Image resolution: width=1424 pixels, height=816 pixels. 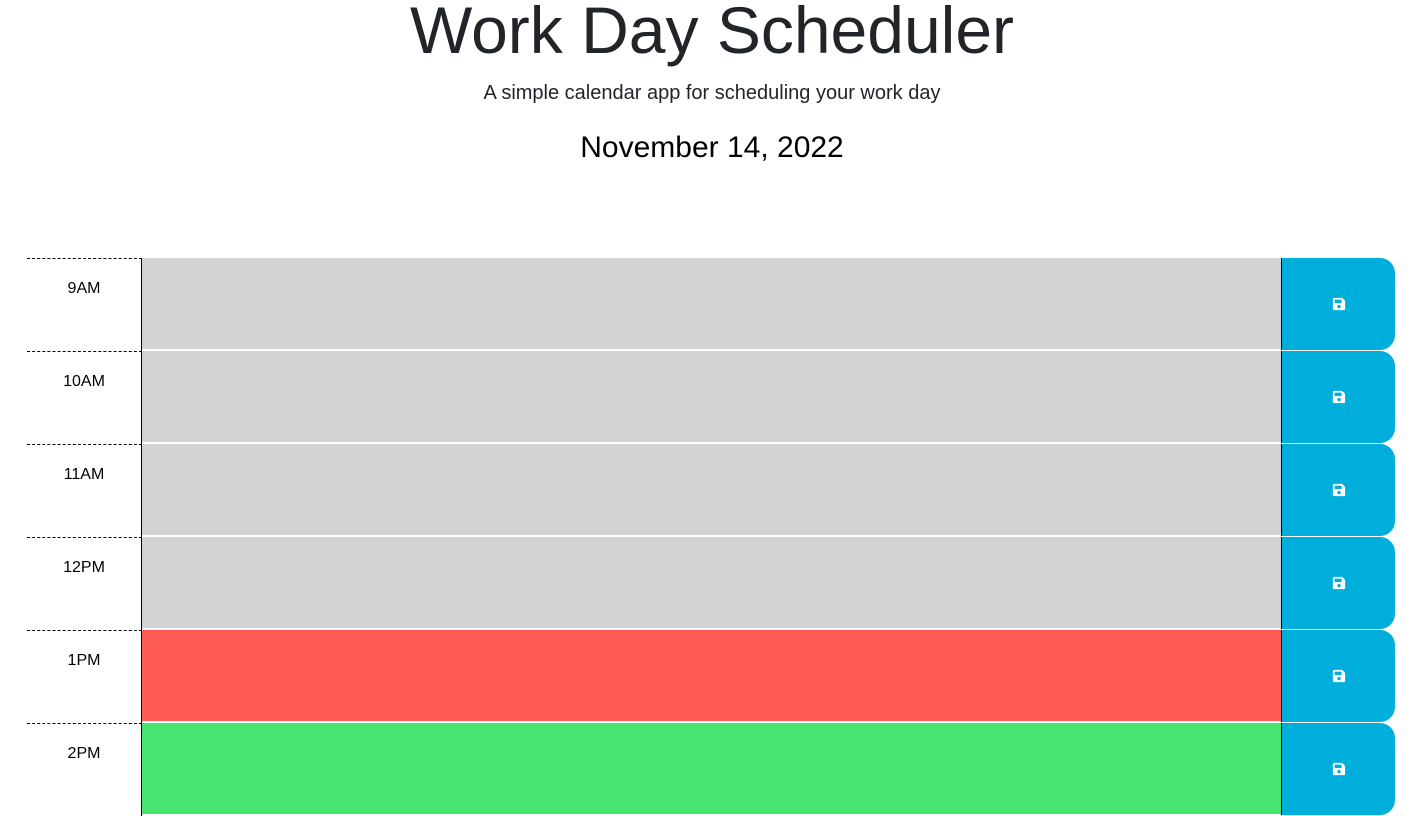 What do you see at coordinates (84, 288) in the screenshot?
I see `hour-label: 9AM` at bounding box center [84, 288].